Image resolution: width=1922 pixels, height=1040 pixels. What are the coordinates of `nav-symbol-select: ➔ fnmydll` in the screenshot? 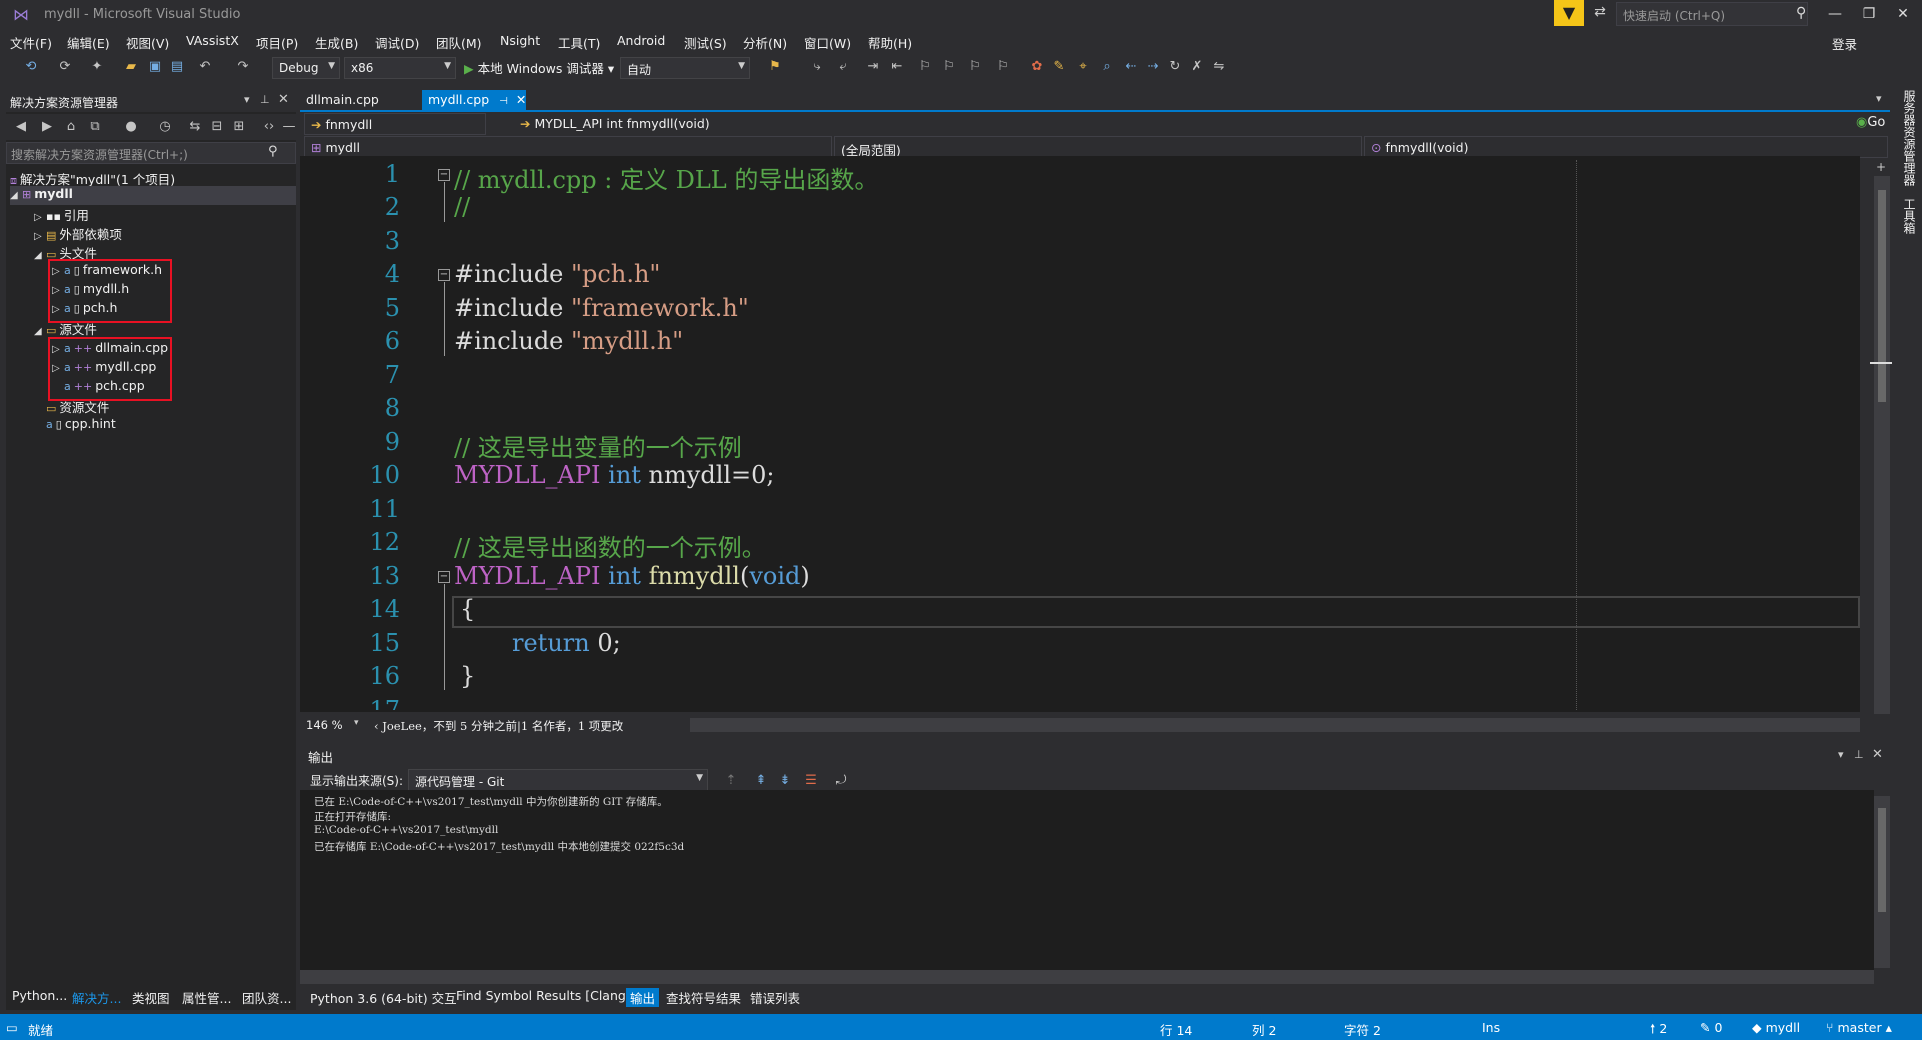 It's located at (395, 124).